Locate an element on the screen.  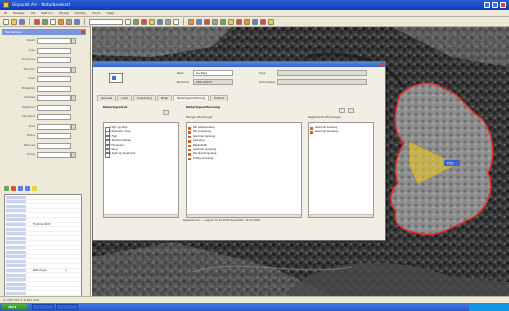
dialog-tab: Lokal is located at coordinates (124, 98).